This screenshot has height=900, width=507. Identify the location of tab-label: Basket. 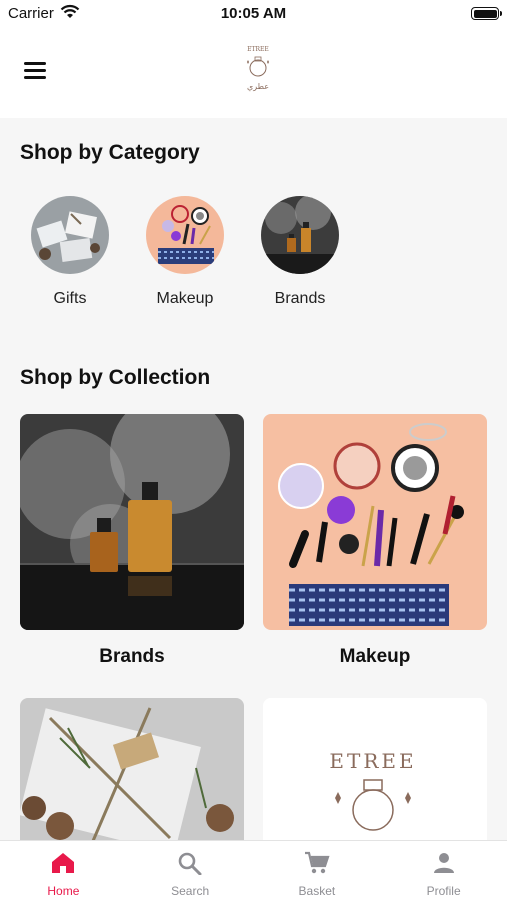
(317, 891).